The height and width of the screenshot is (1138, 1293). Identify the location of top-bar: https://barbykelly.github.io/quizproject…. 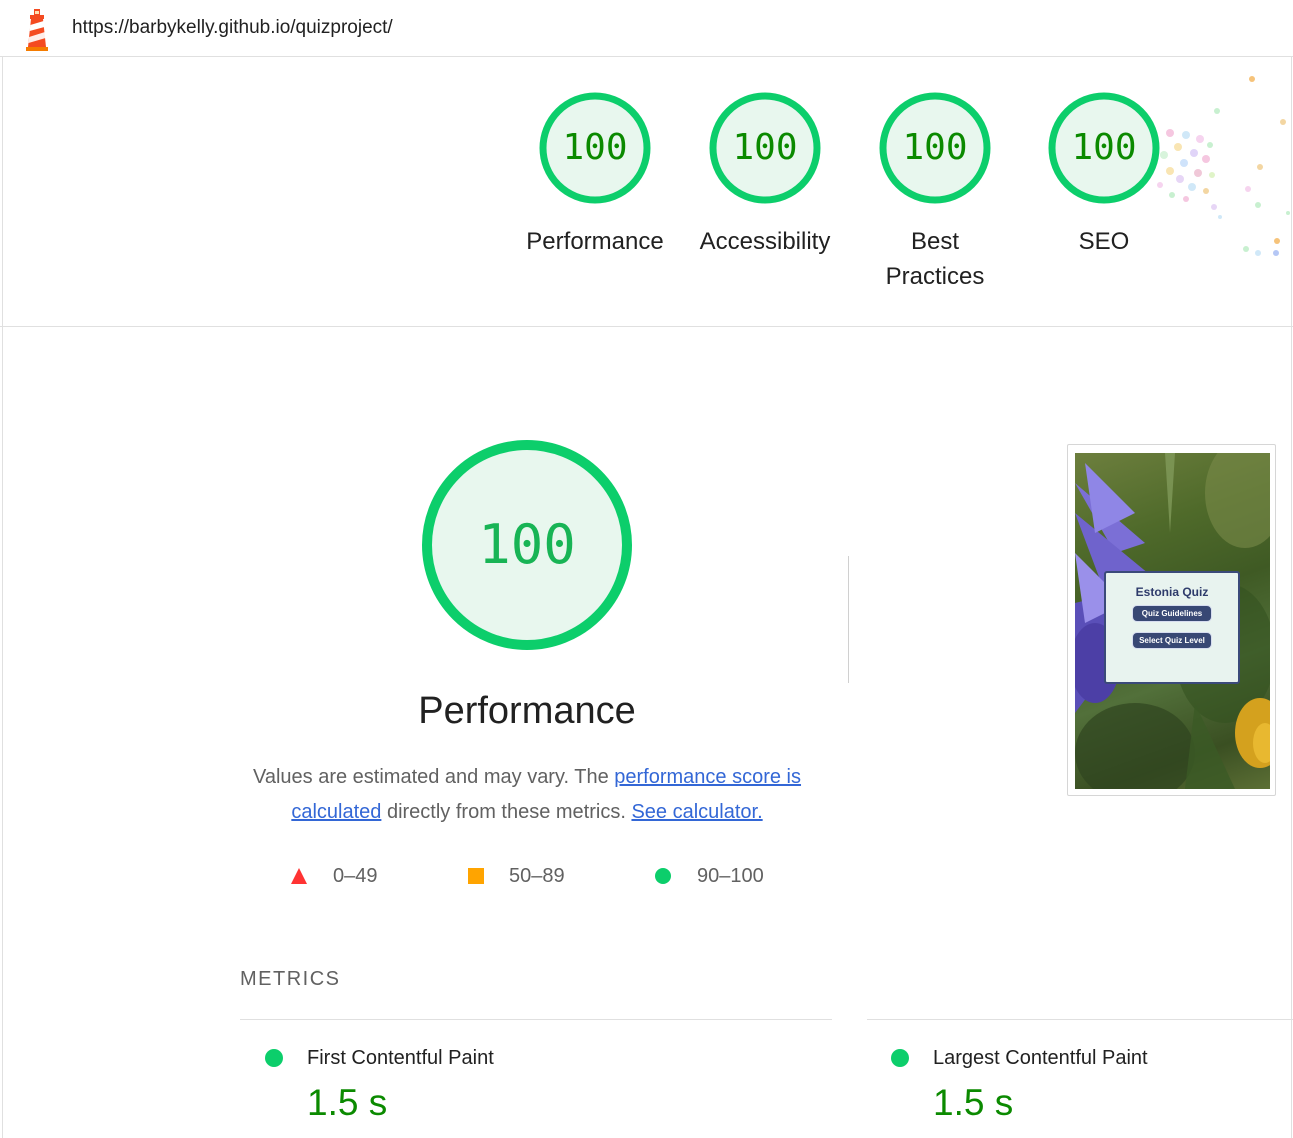
(646, 28).